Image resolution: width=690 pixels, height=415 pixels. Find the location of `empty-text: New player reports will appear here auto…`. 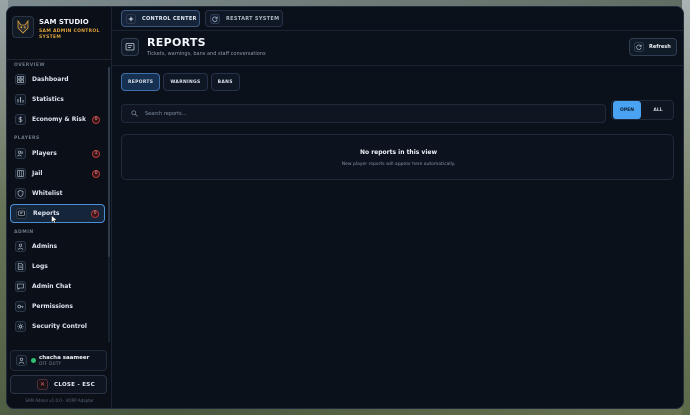

empty-text: New player reports will appear here auto… is located at coordinates (398, 164).